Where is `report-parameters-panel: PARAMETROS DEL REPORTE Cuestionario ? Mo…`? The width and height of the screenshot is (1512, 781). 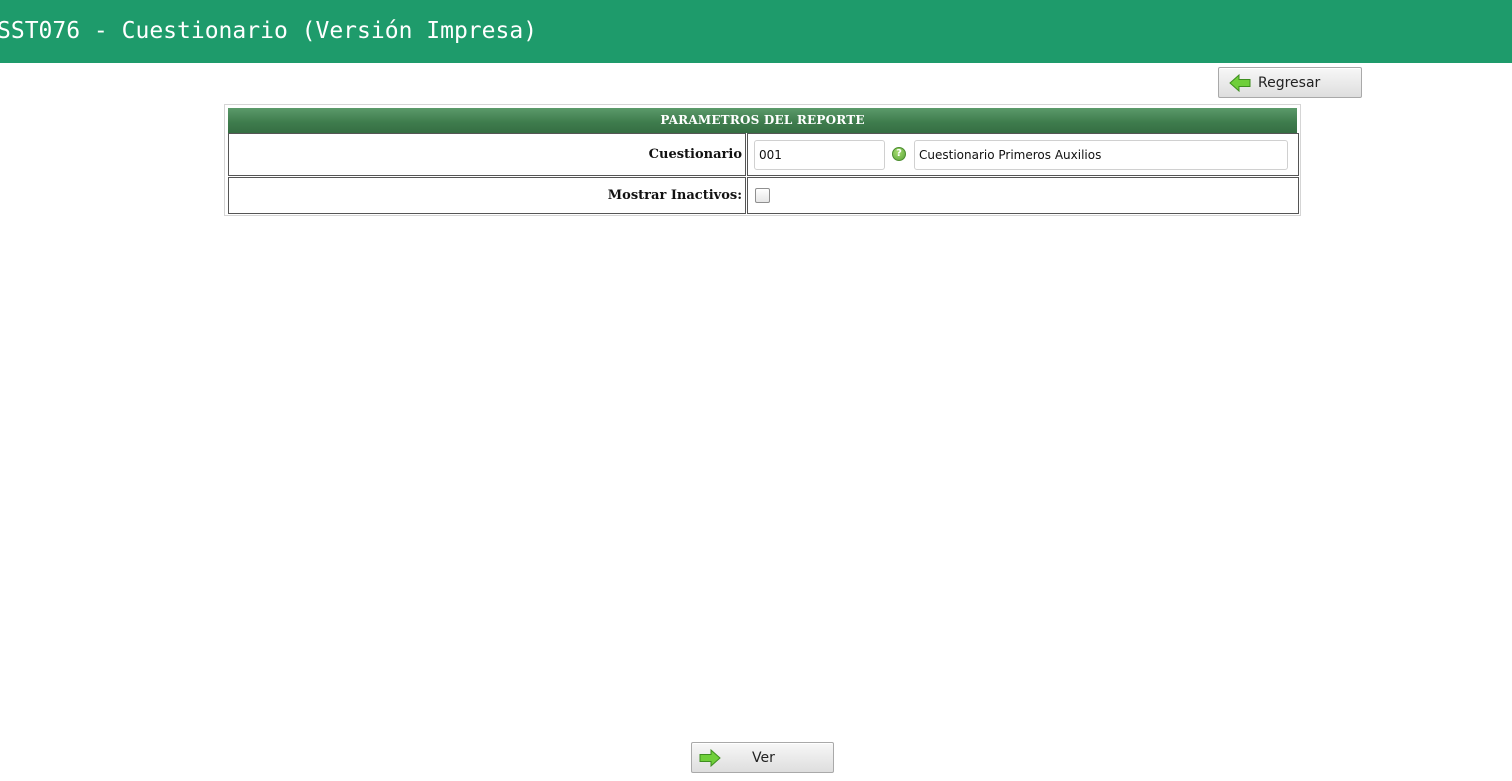 report-parameters-panel: PARAMETROS DEL REPORTE Cuestionario ? Mo… is located at coordinates (762, 160).